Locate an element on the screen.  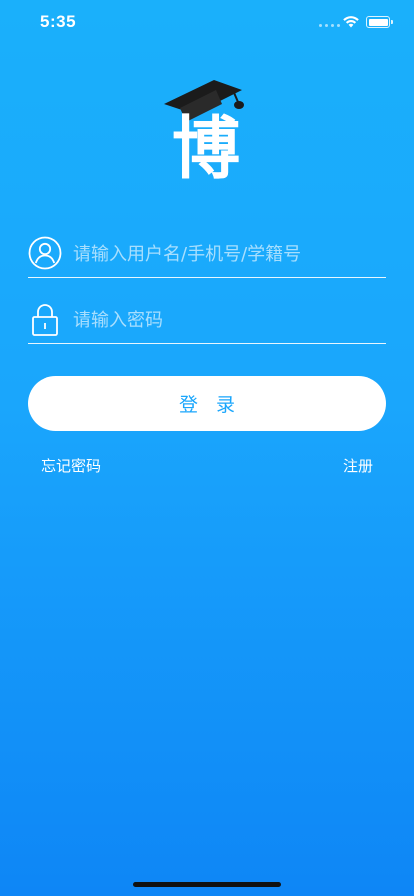
logo-character: 博 is located at coordinates (206, 145).